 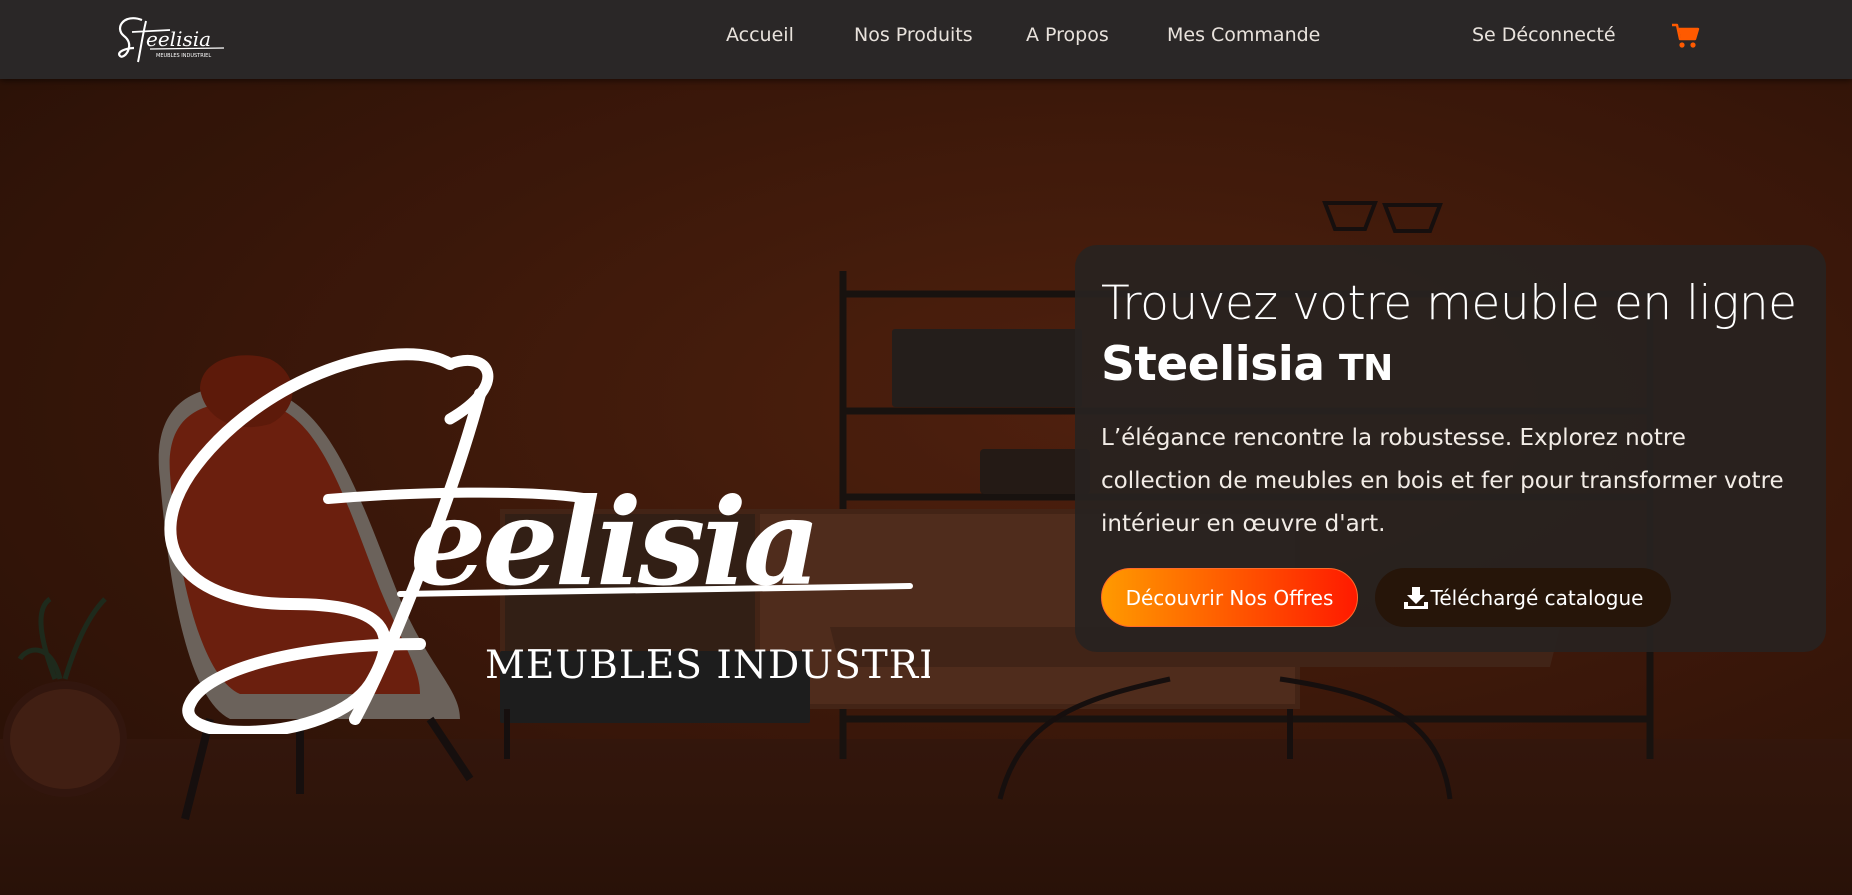 I want to click on brand-logo: eelisia MEUBLES INDUSTRIEL, so click(x=169, y=39).